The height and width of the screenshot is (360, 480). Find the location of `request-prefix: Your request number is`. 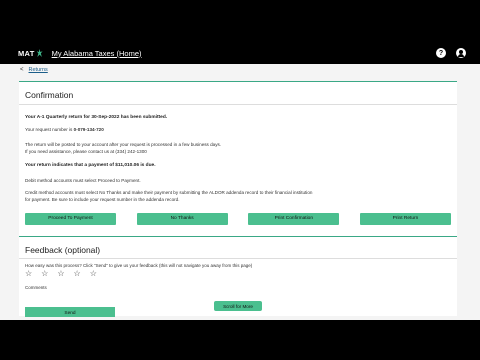

request-prefix: Your request number is is located at coordinates (49, 129).